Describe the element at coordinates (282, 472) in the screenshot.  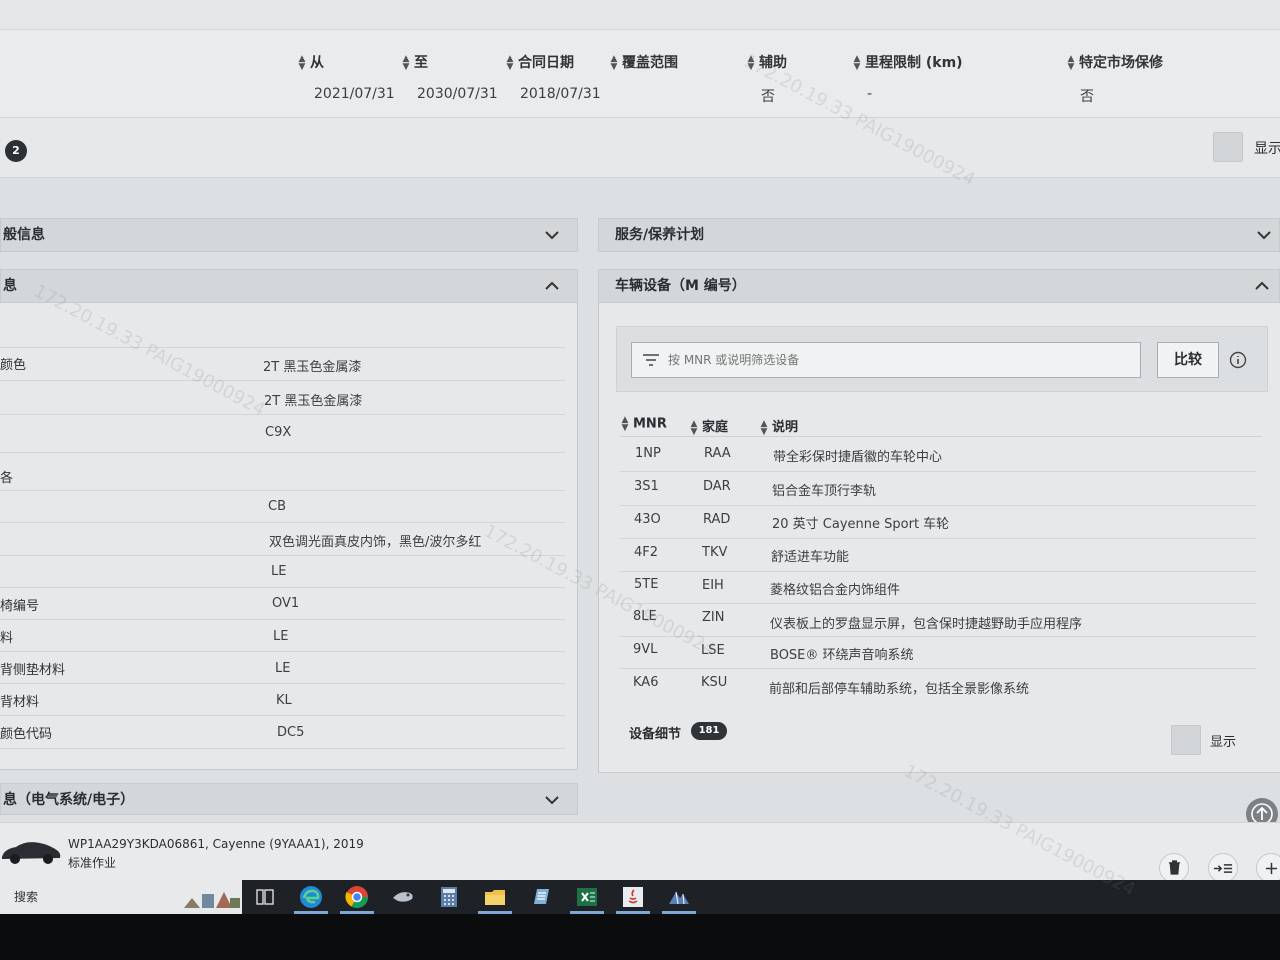
I see `table-row: 各` at that location.